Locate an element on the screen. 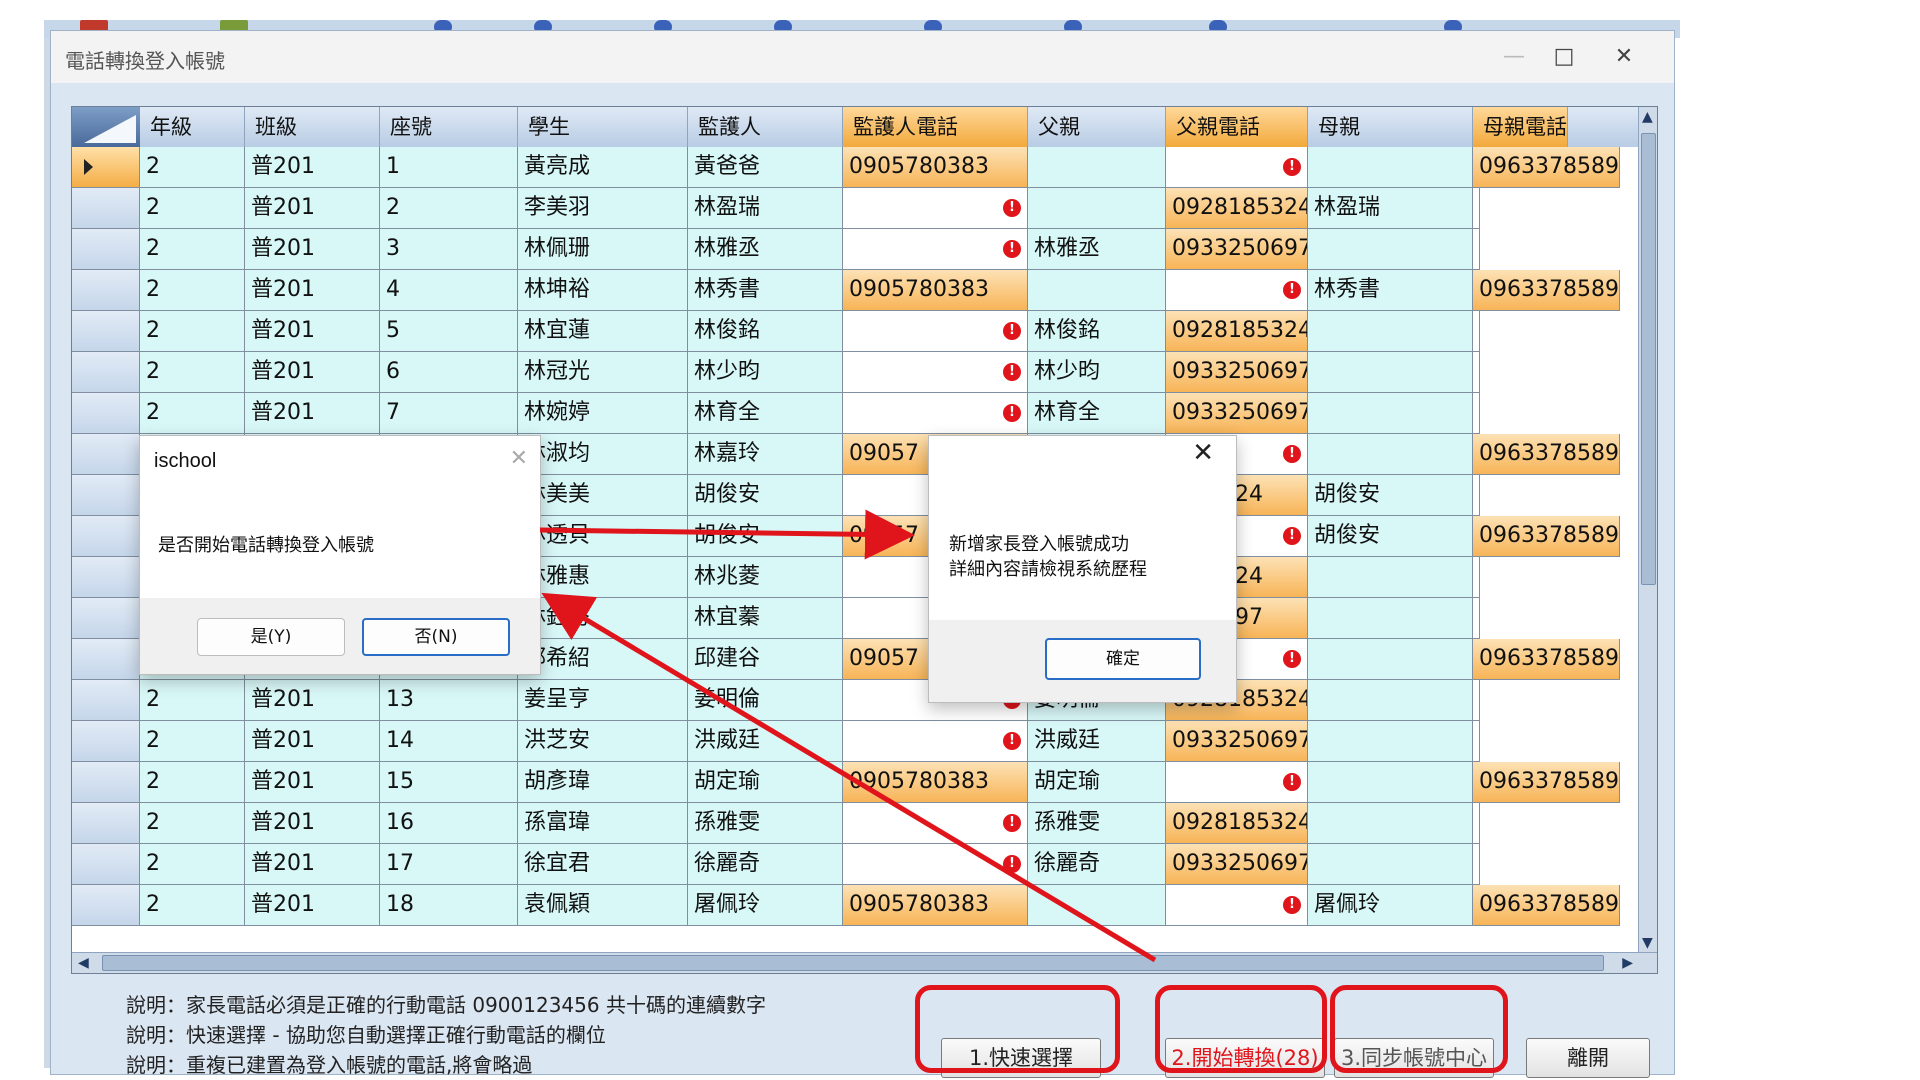 This screenshot has width=1920, height=1080. annotation-arrows is located at coordinates (848, 736).